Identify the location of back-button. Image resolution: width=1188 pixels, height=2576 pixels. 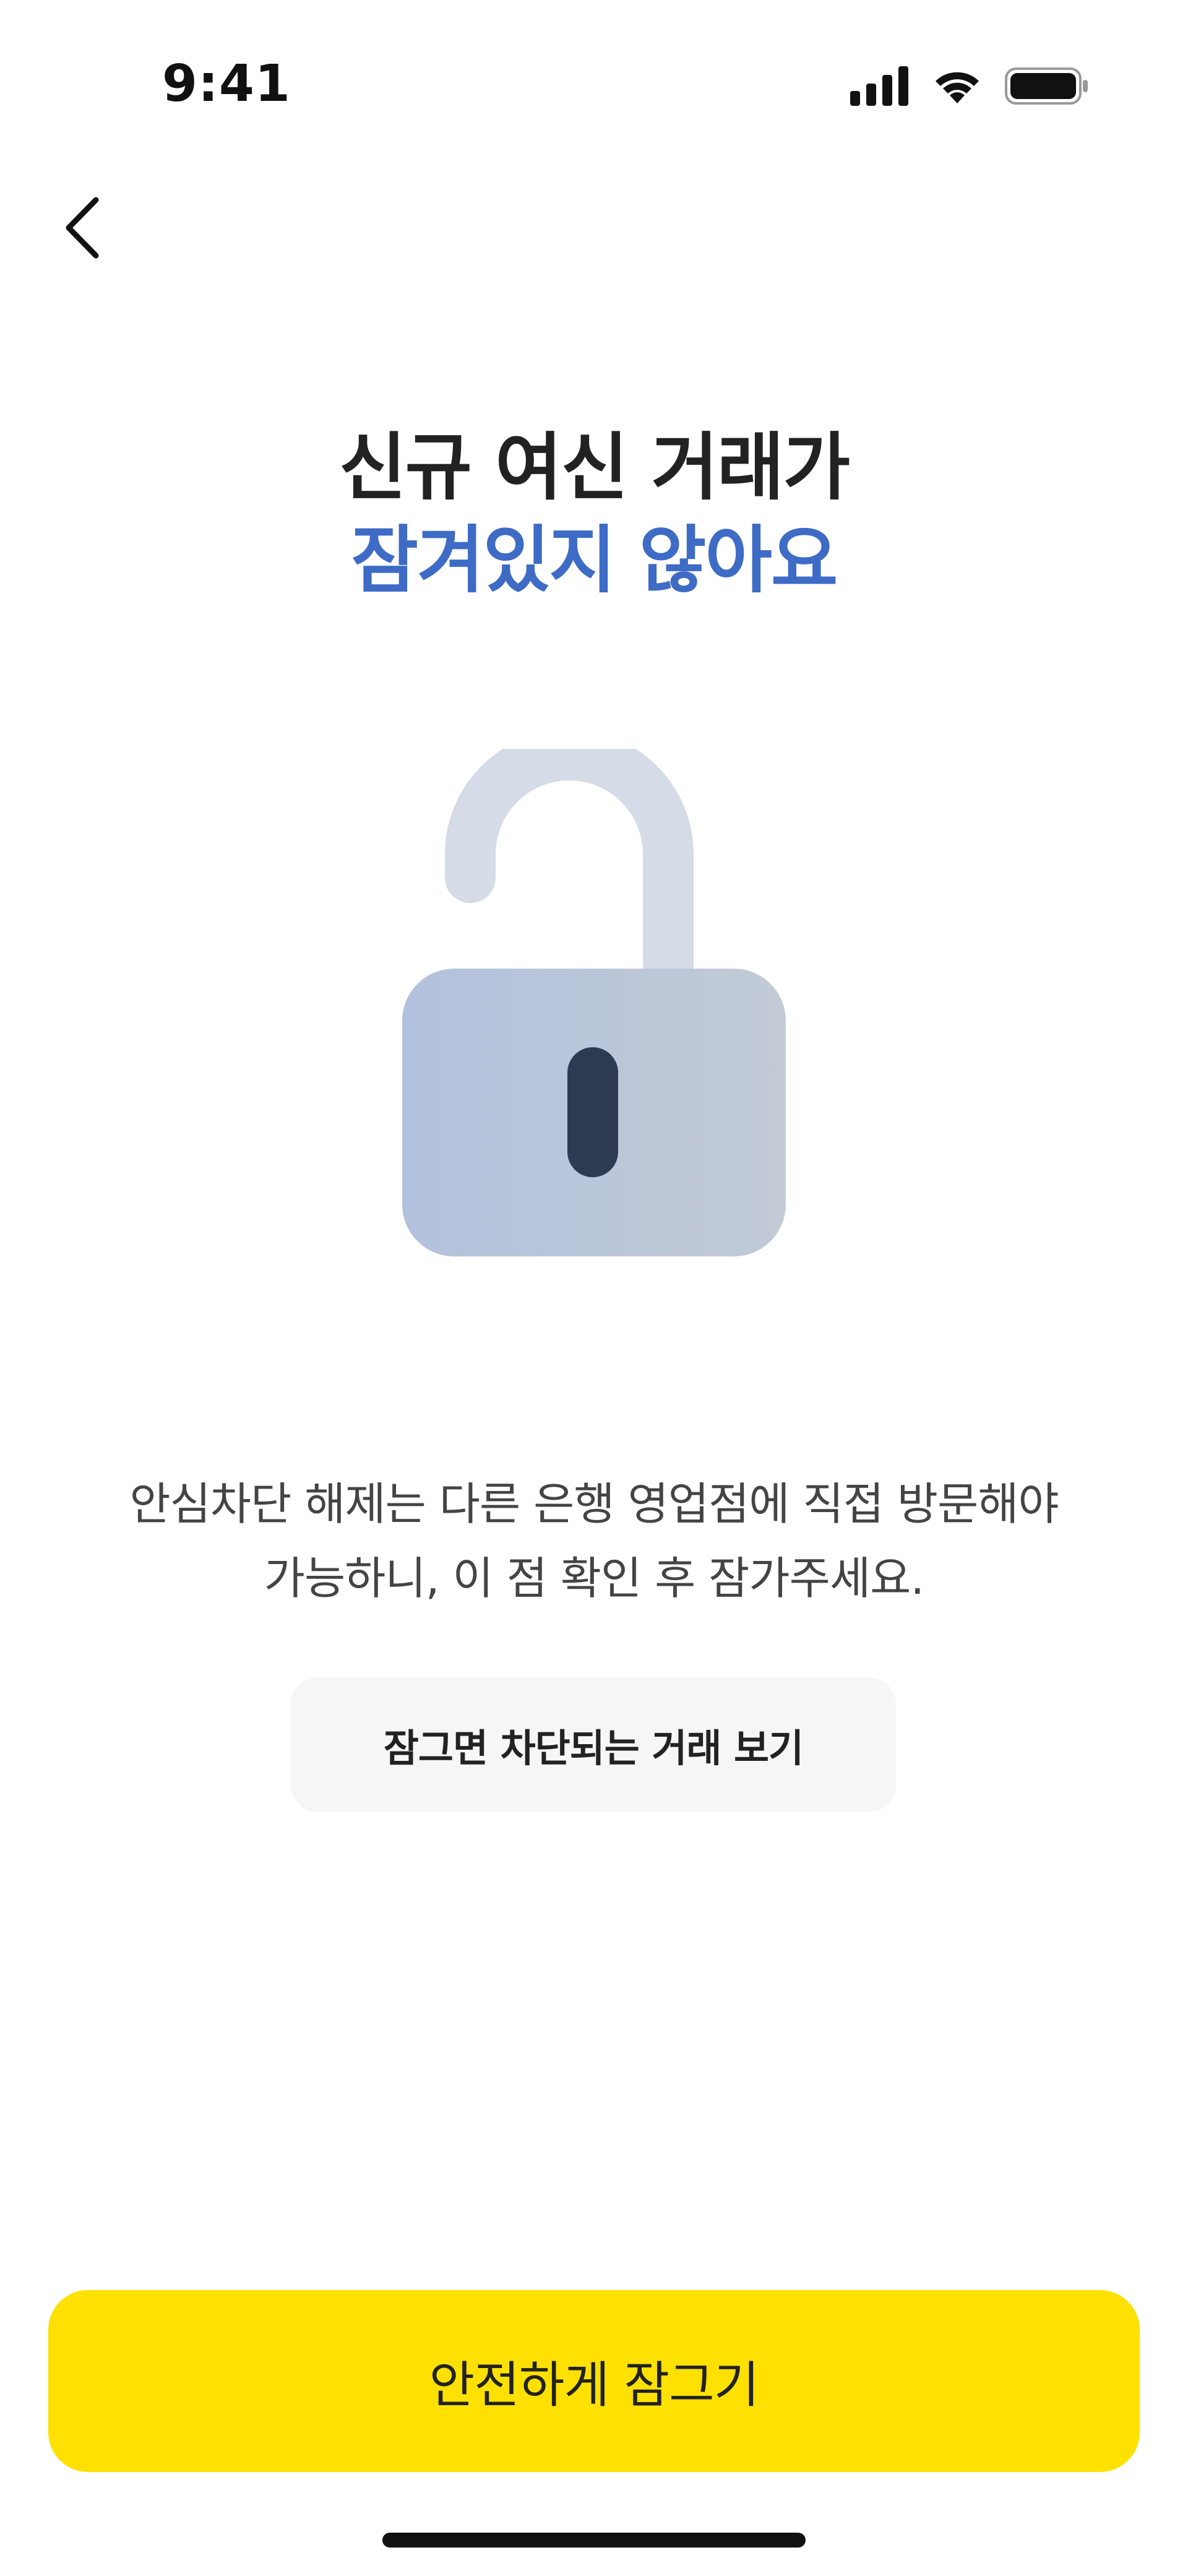
(83, 229).